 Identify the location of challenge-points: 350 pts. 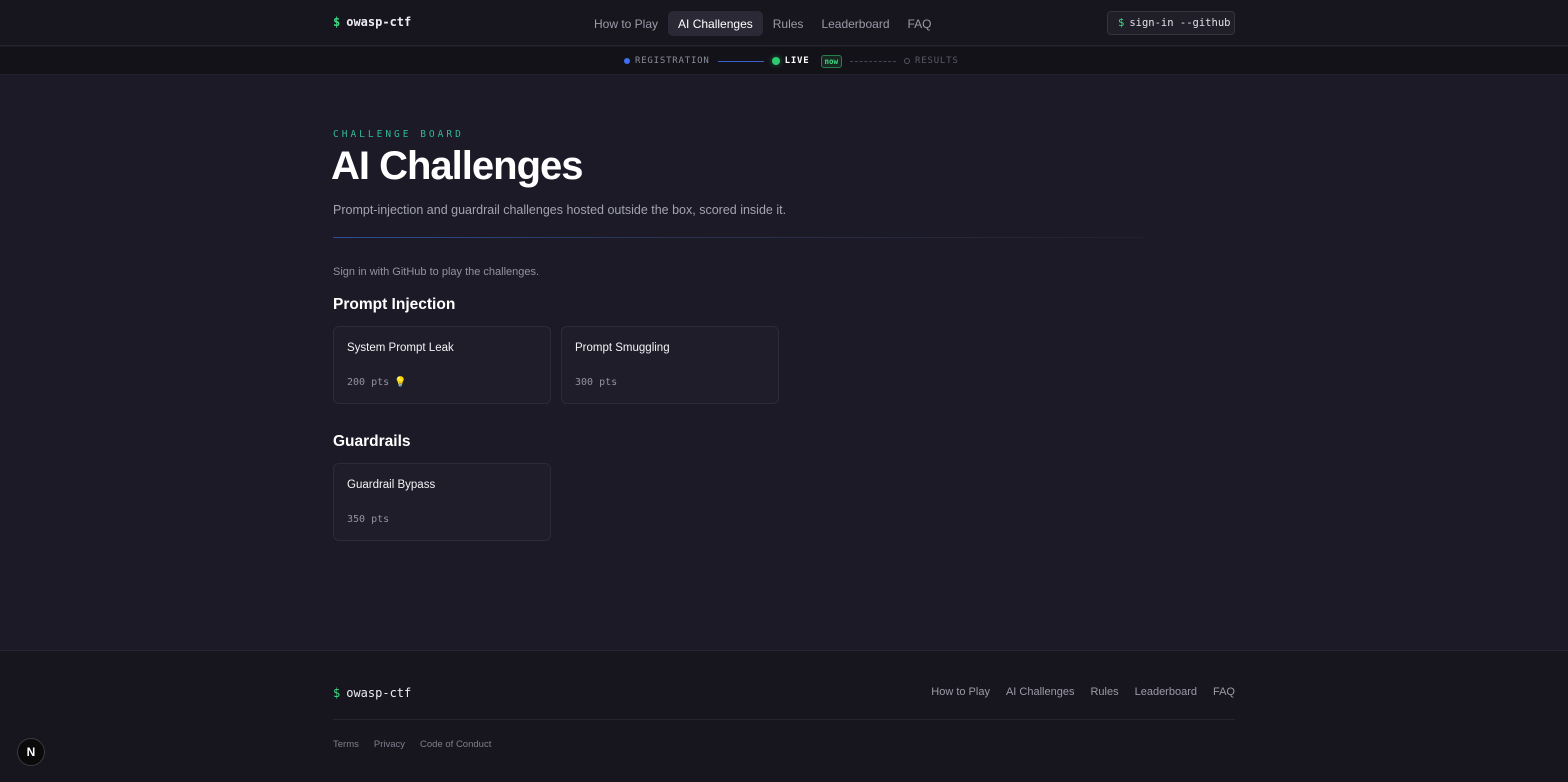
(368, 519).